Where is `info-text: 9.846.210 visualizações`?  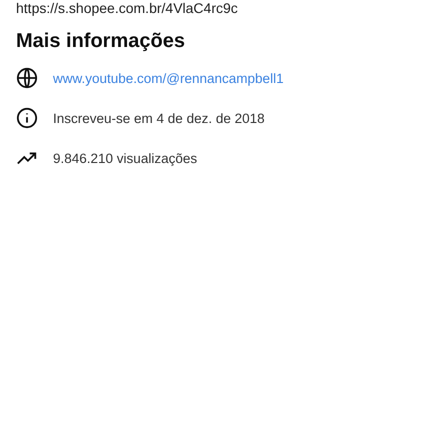 info-text: 9.846.210 visualizações is located at coordinates (125, 158).